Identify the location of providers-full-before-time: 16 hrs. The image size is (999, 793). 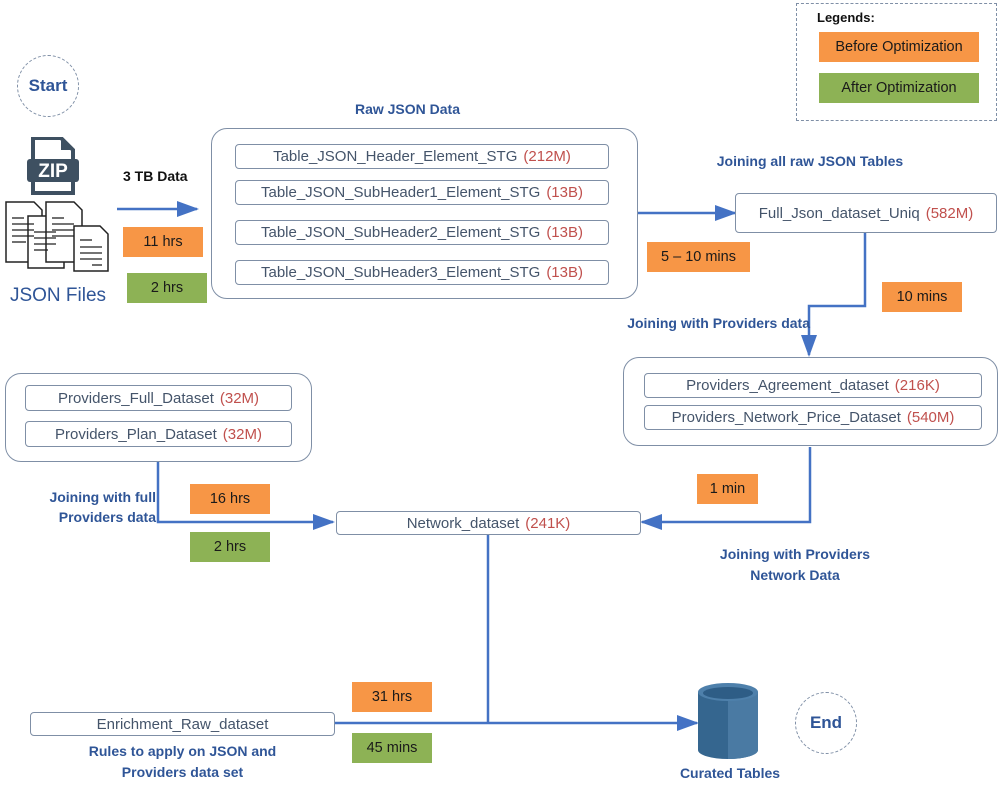
(230, 499).